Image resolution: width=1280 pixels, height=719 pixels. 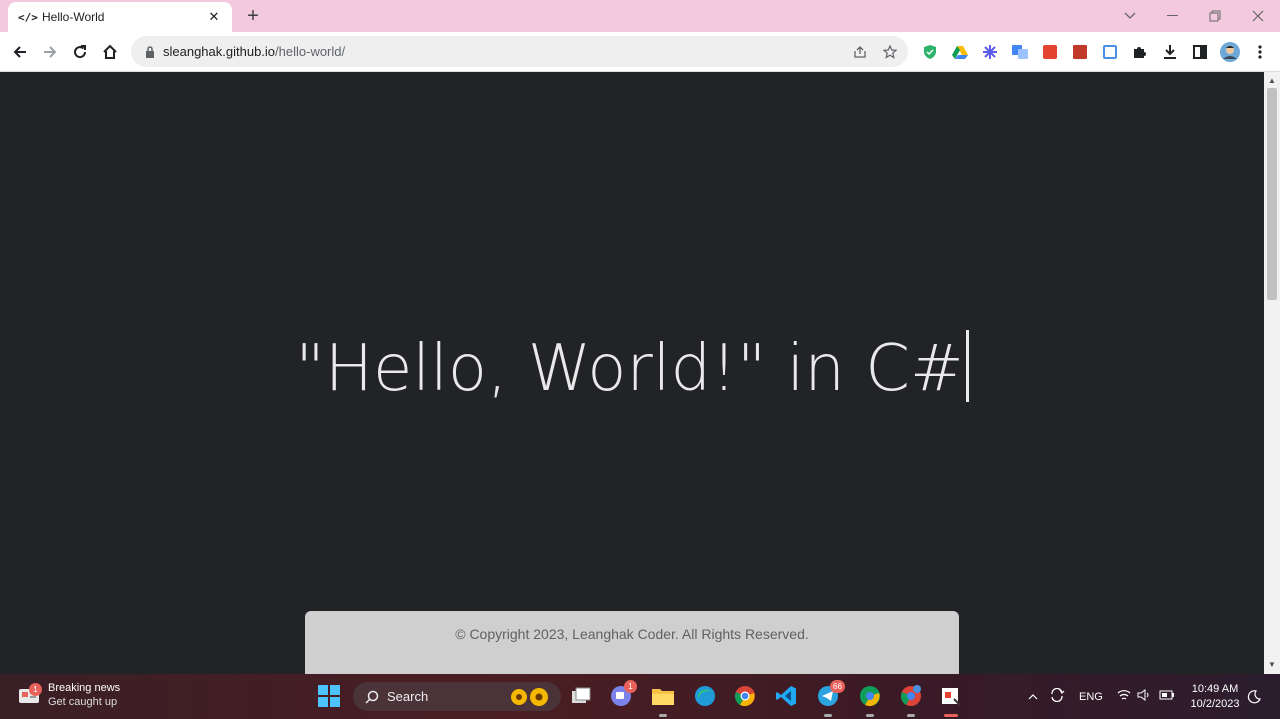 What do you see at coordinates (911, 700) in the screenshot?
I see `chrome-dev-icon` at bounding box center [911, 700].